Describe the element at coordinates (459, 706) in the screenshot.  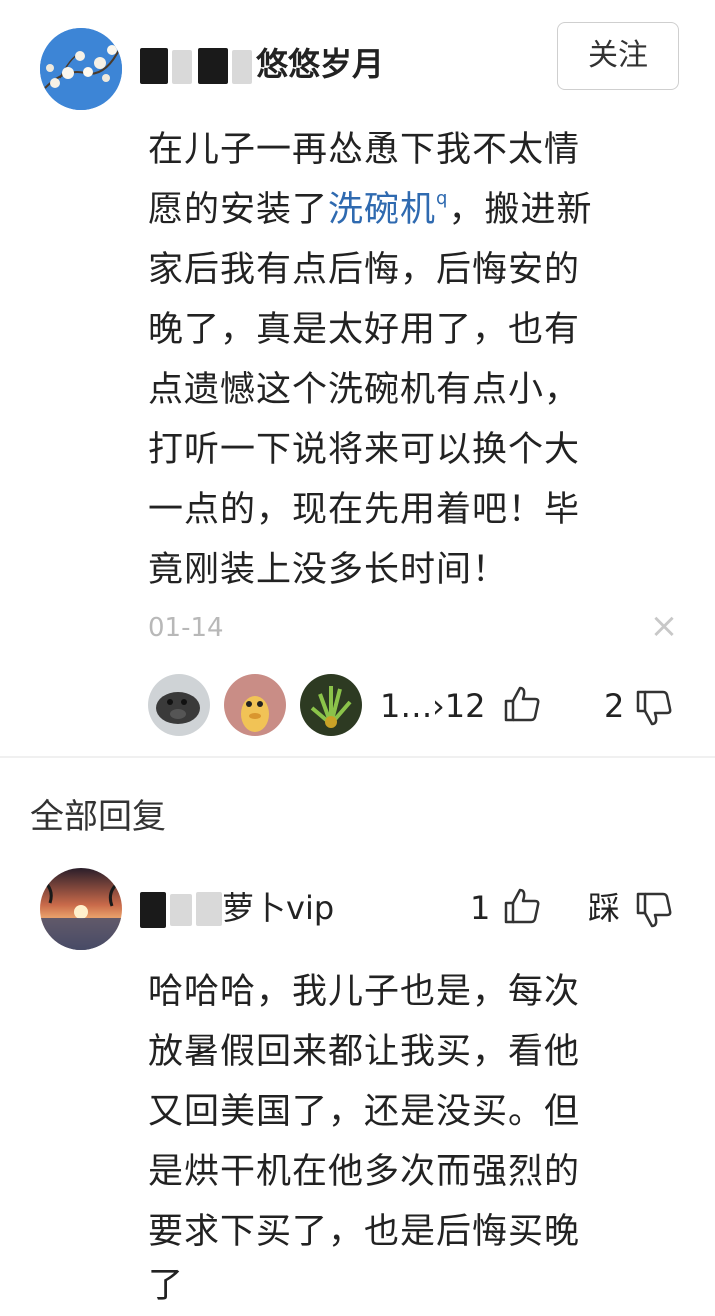
I see `likes-count: ›12` at that location.